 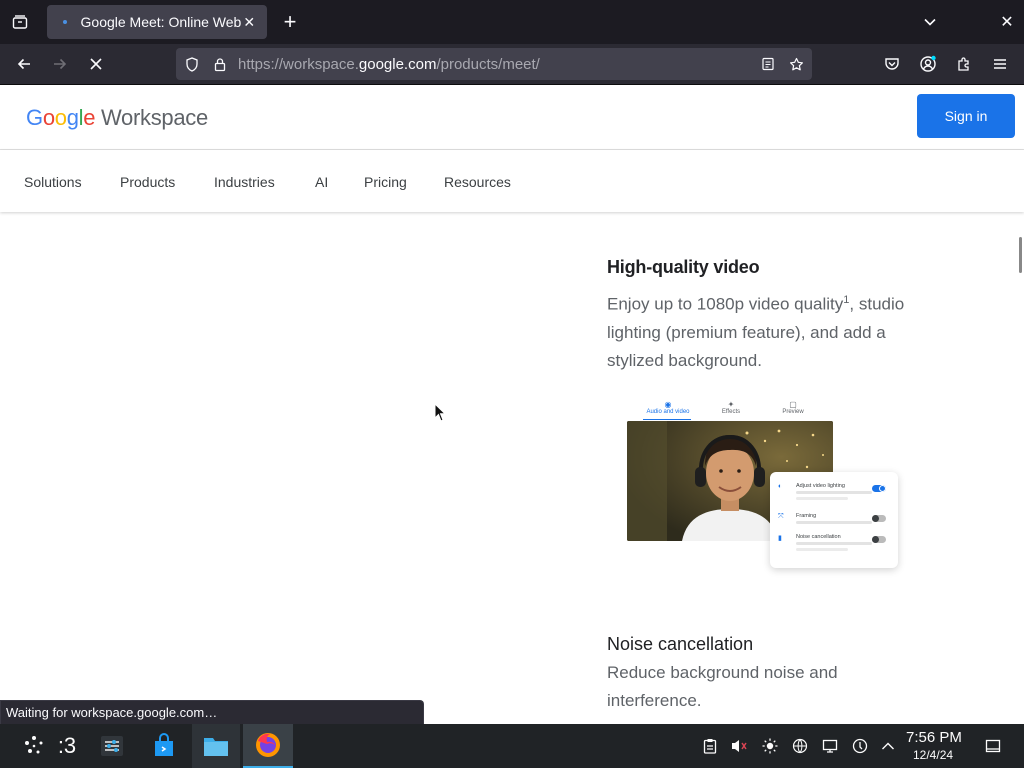 What do you see at coordinates (793, 407) in the screenshot?
I see `illustration-tab-preview: ▢ Preview` at bounding box center [793, 407].